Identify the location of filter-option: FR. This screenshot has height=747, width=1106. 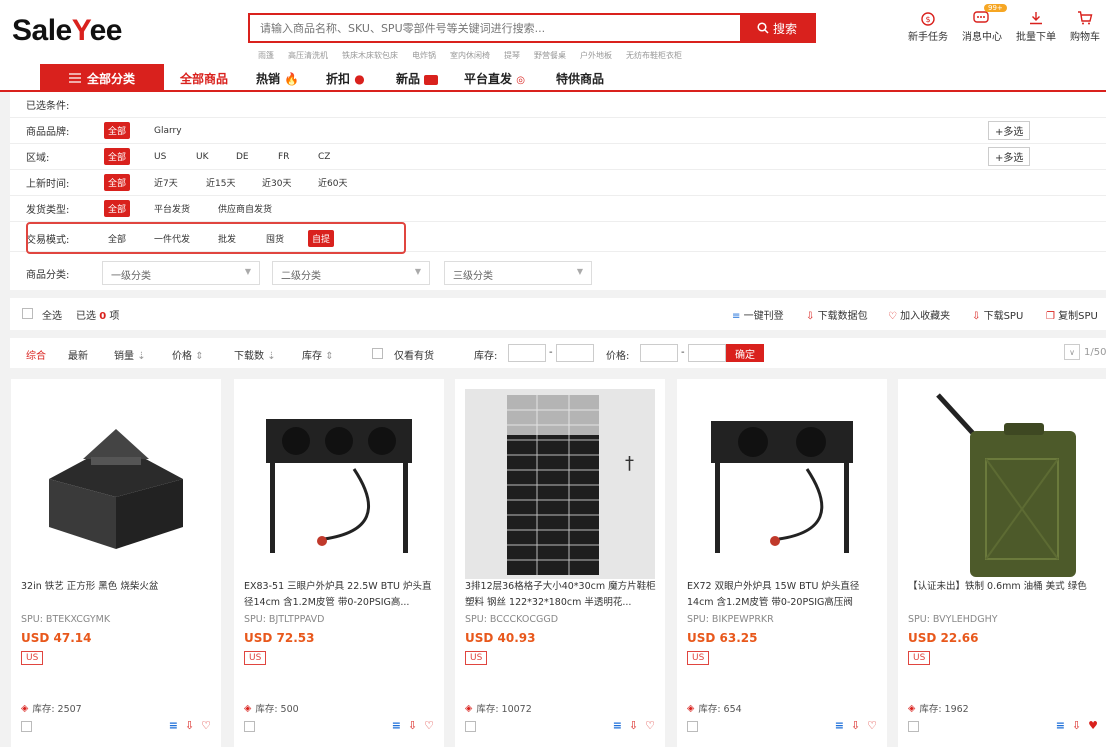
(283, 157).